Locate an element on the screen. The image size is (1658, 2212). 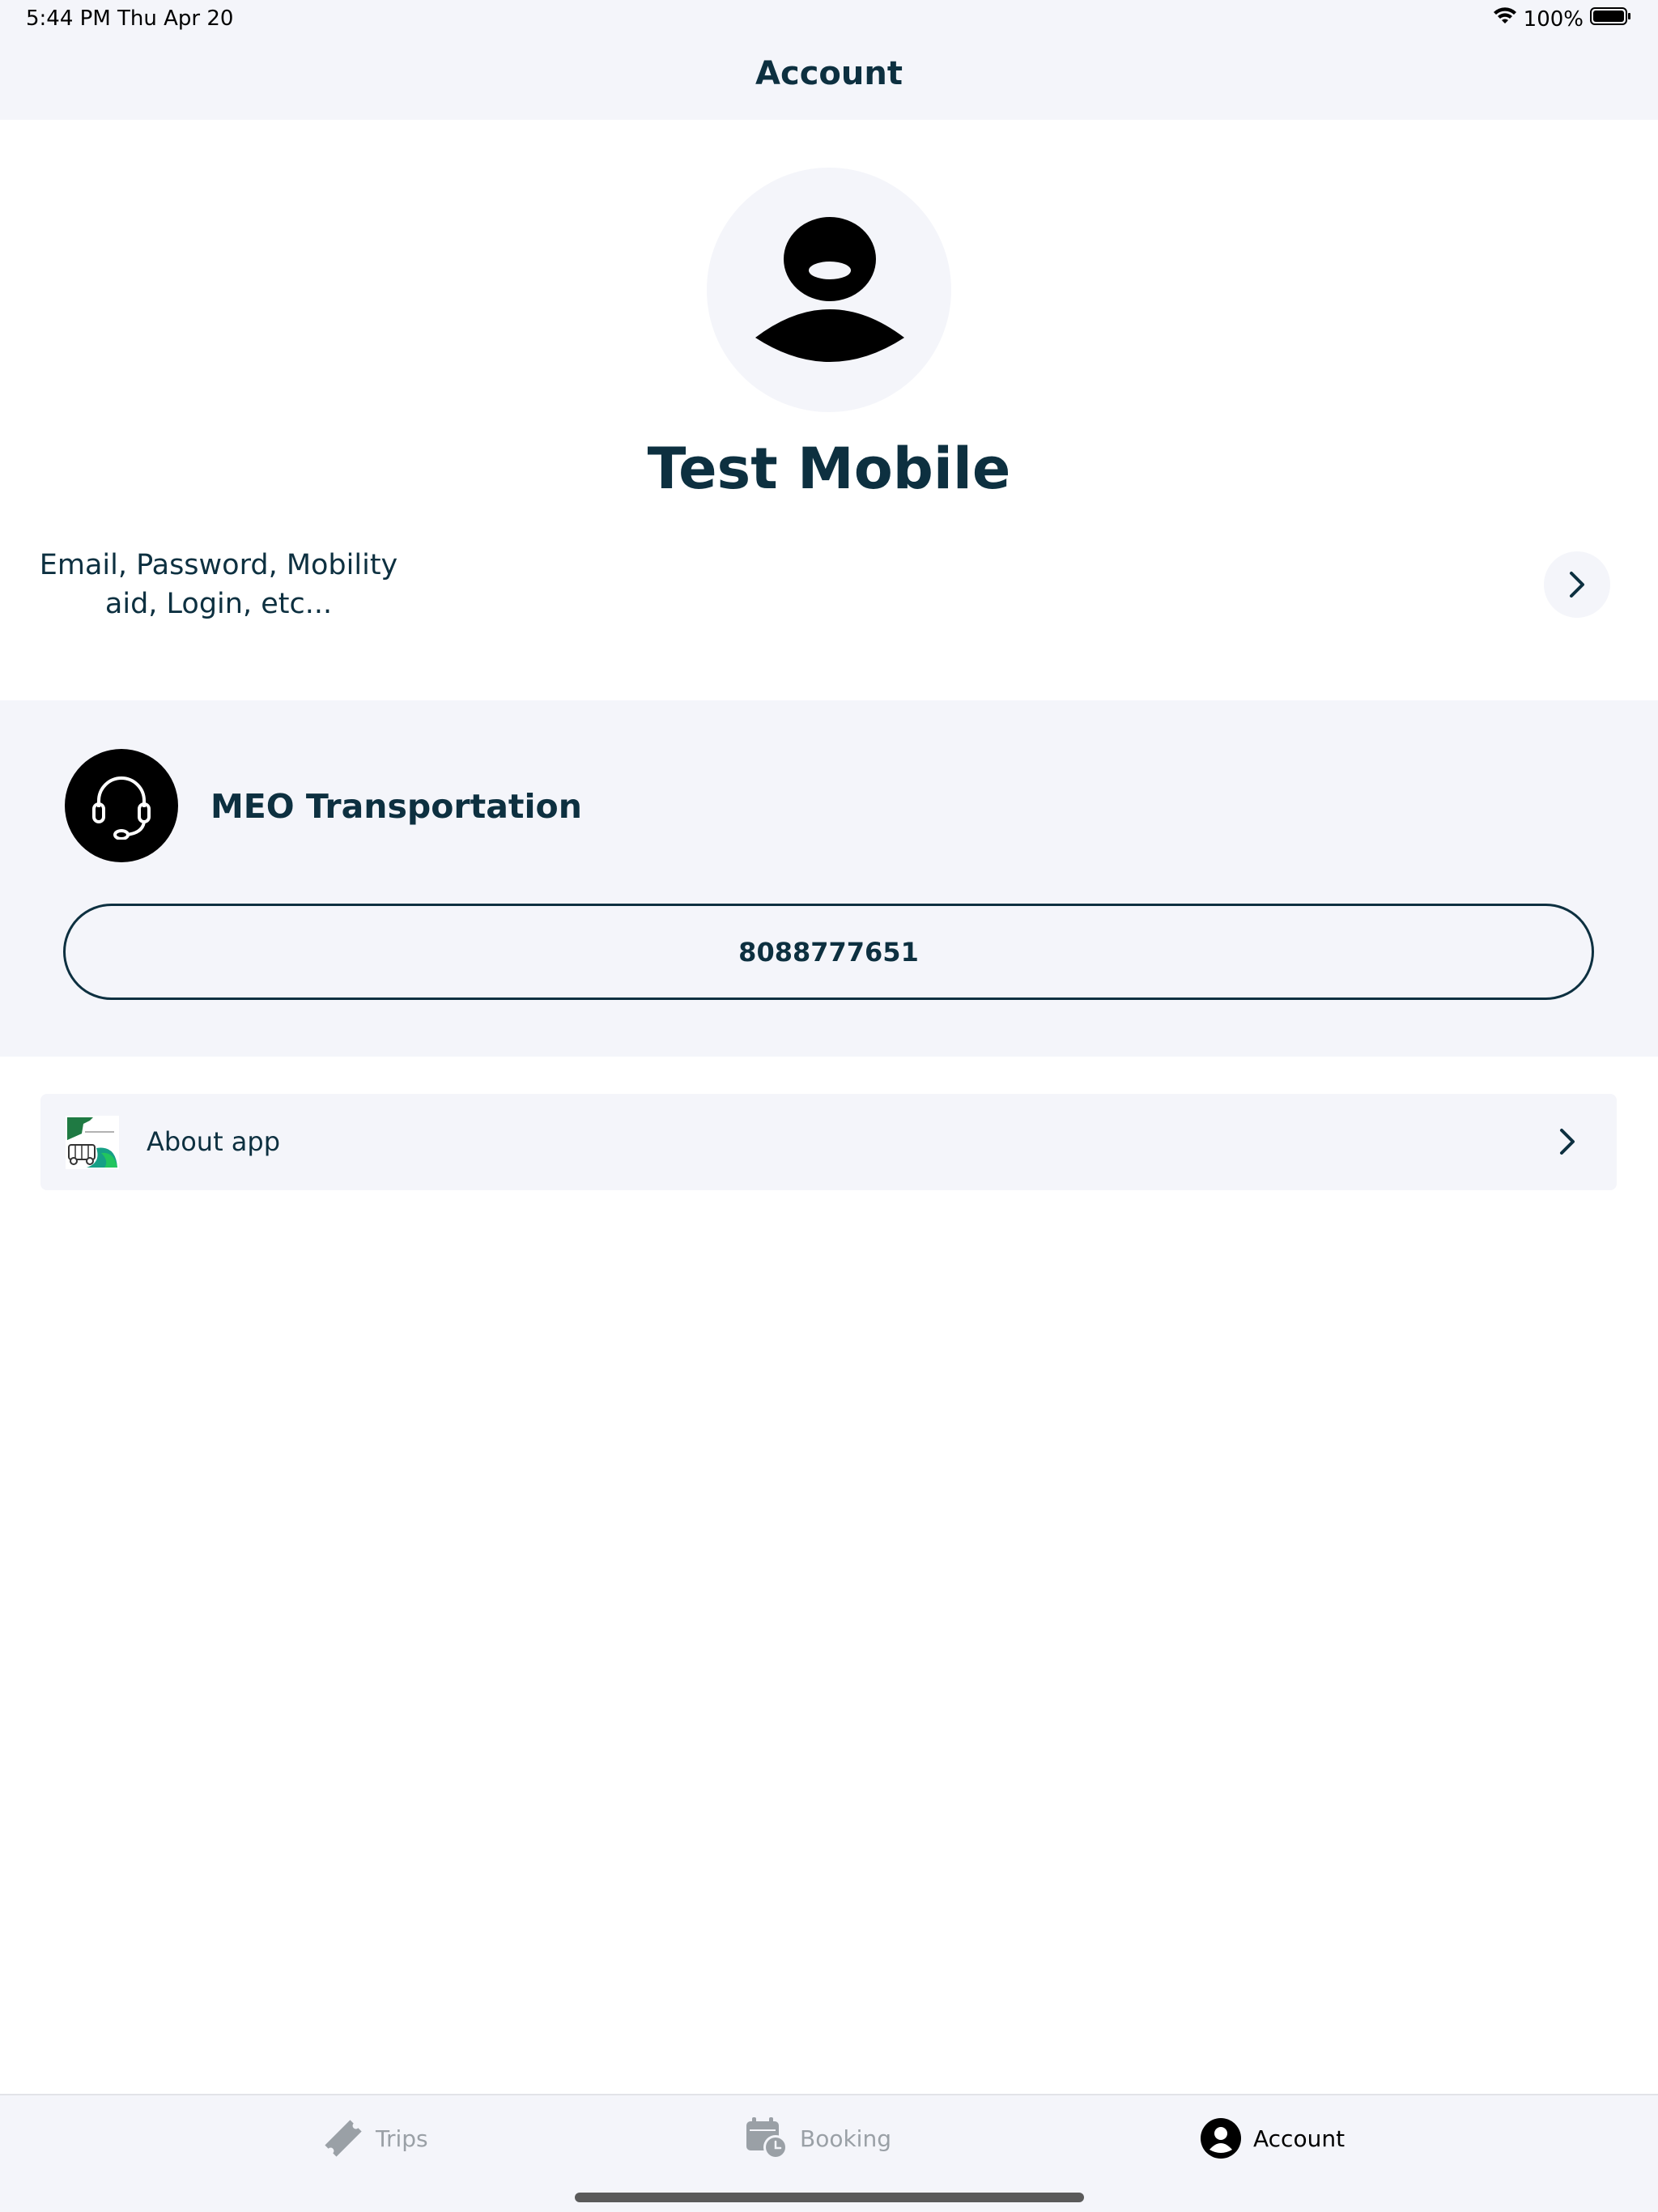
tab-booking: Booking is located at coordinates (818, 2138).